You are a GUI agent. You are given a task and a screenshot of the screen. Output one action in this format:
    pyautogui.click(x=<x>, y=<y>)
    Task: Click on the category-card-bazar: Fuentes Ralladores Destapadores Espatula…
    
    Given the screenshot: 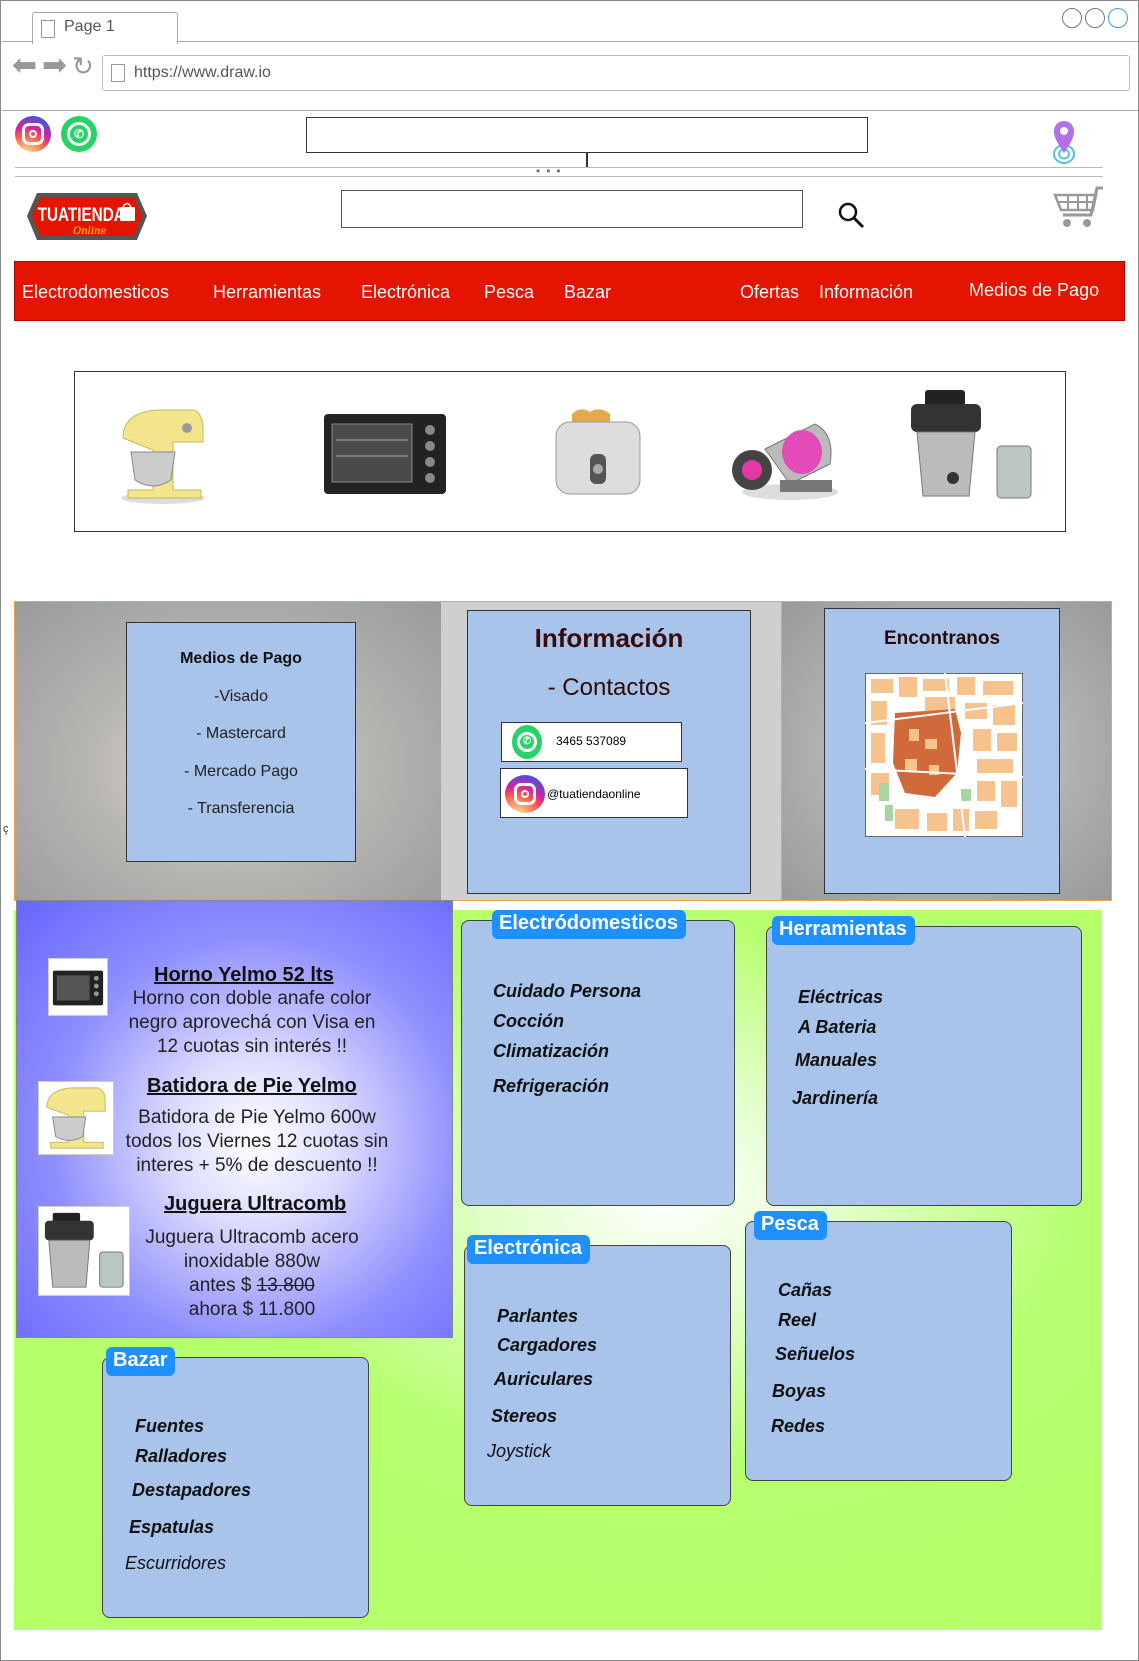 What is the action you would take?
    pyautogui.click(x=235, y=1487)
    